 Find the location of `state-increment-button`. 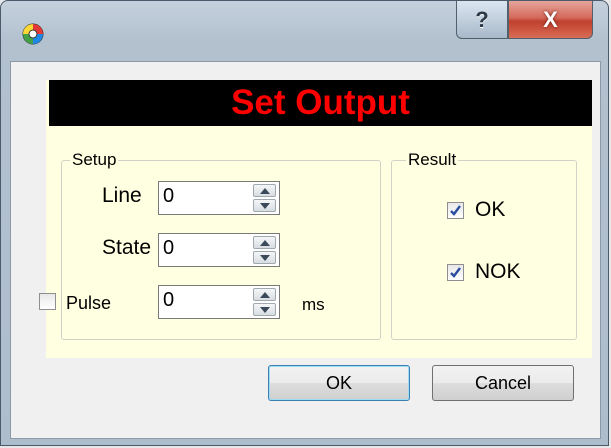

state-increment-button is located at coordinates (264, 242).